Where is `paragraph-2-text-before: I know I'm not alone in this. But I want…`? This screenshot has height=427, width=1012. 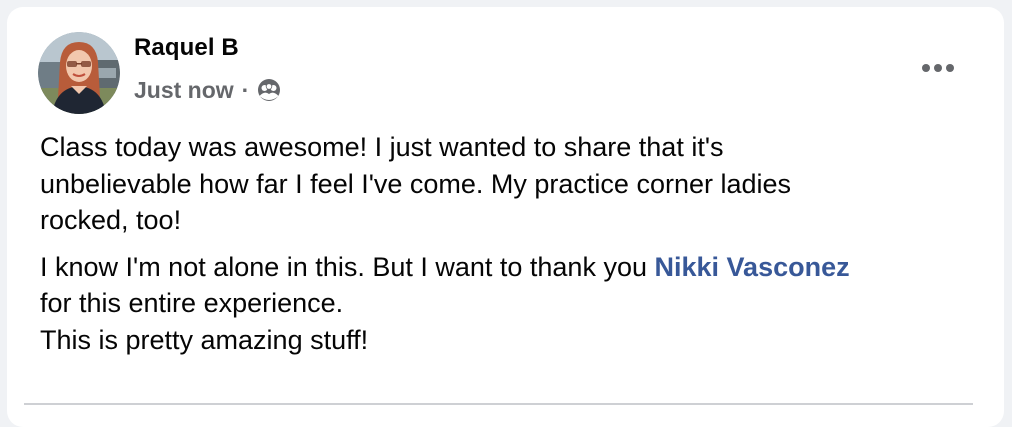
paragraph-2-text-before: I know I'm not alone in this. But I want… is located at coordinates (347, 266).